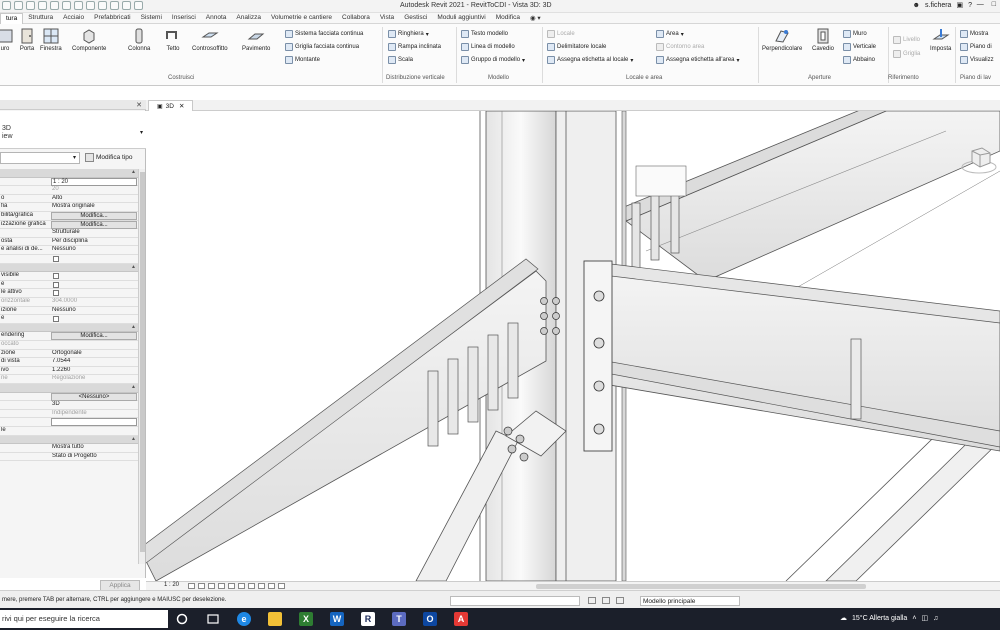  What do you see at coordinates (488, 47) in the screenshot?
I see `model-line-button: Linea di modello` at bounding box center [488, 47].